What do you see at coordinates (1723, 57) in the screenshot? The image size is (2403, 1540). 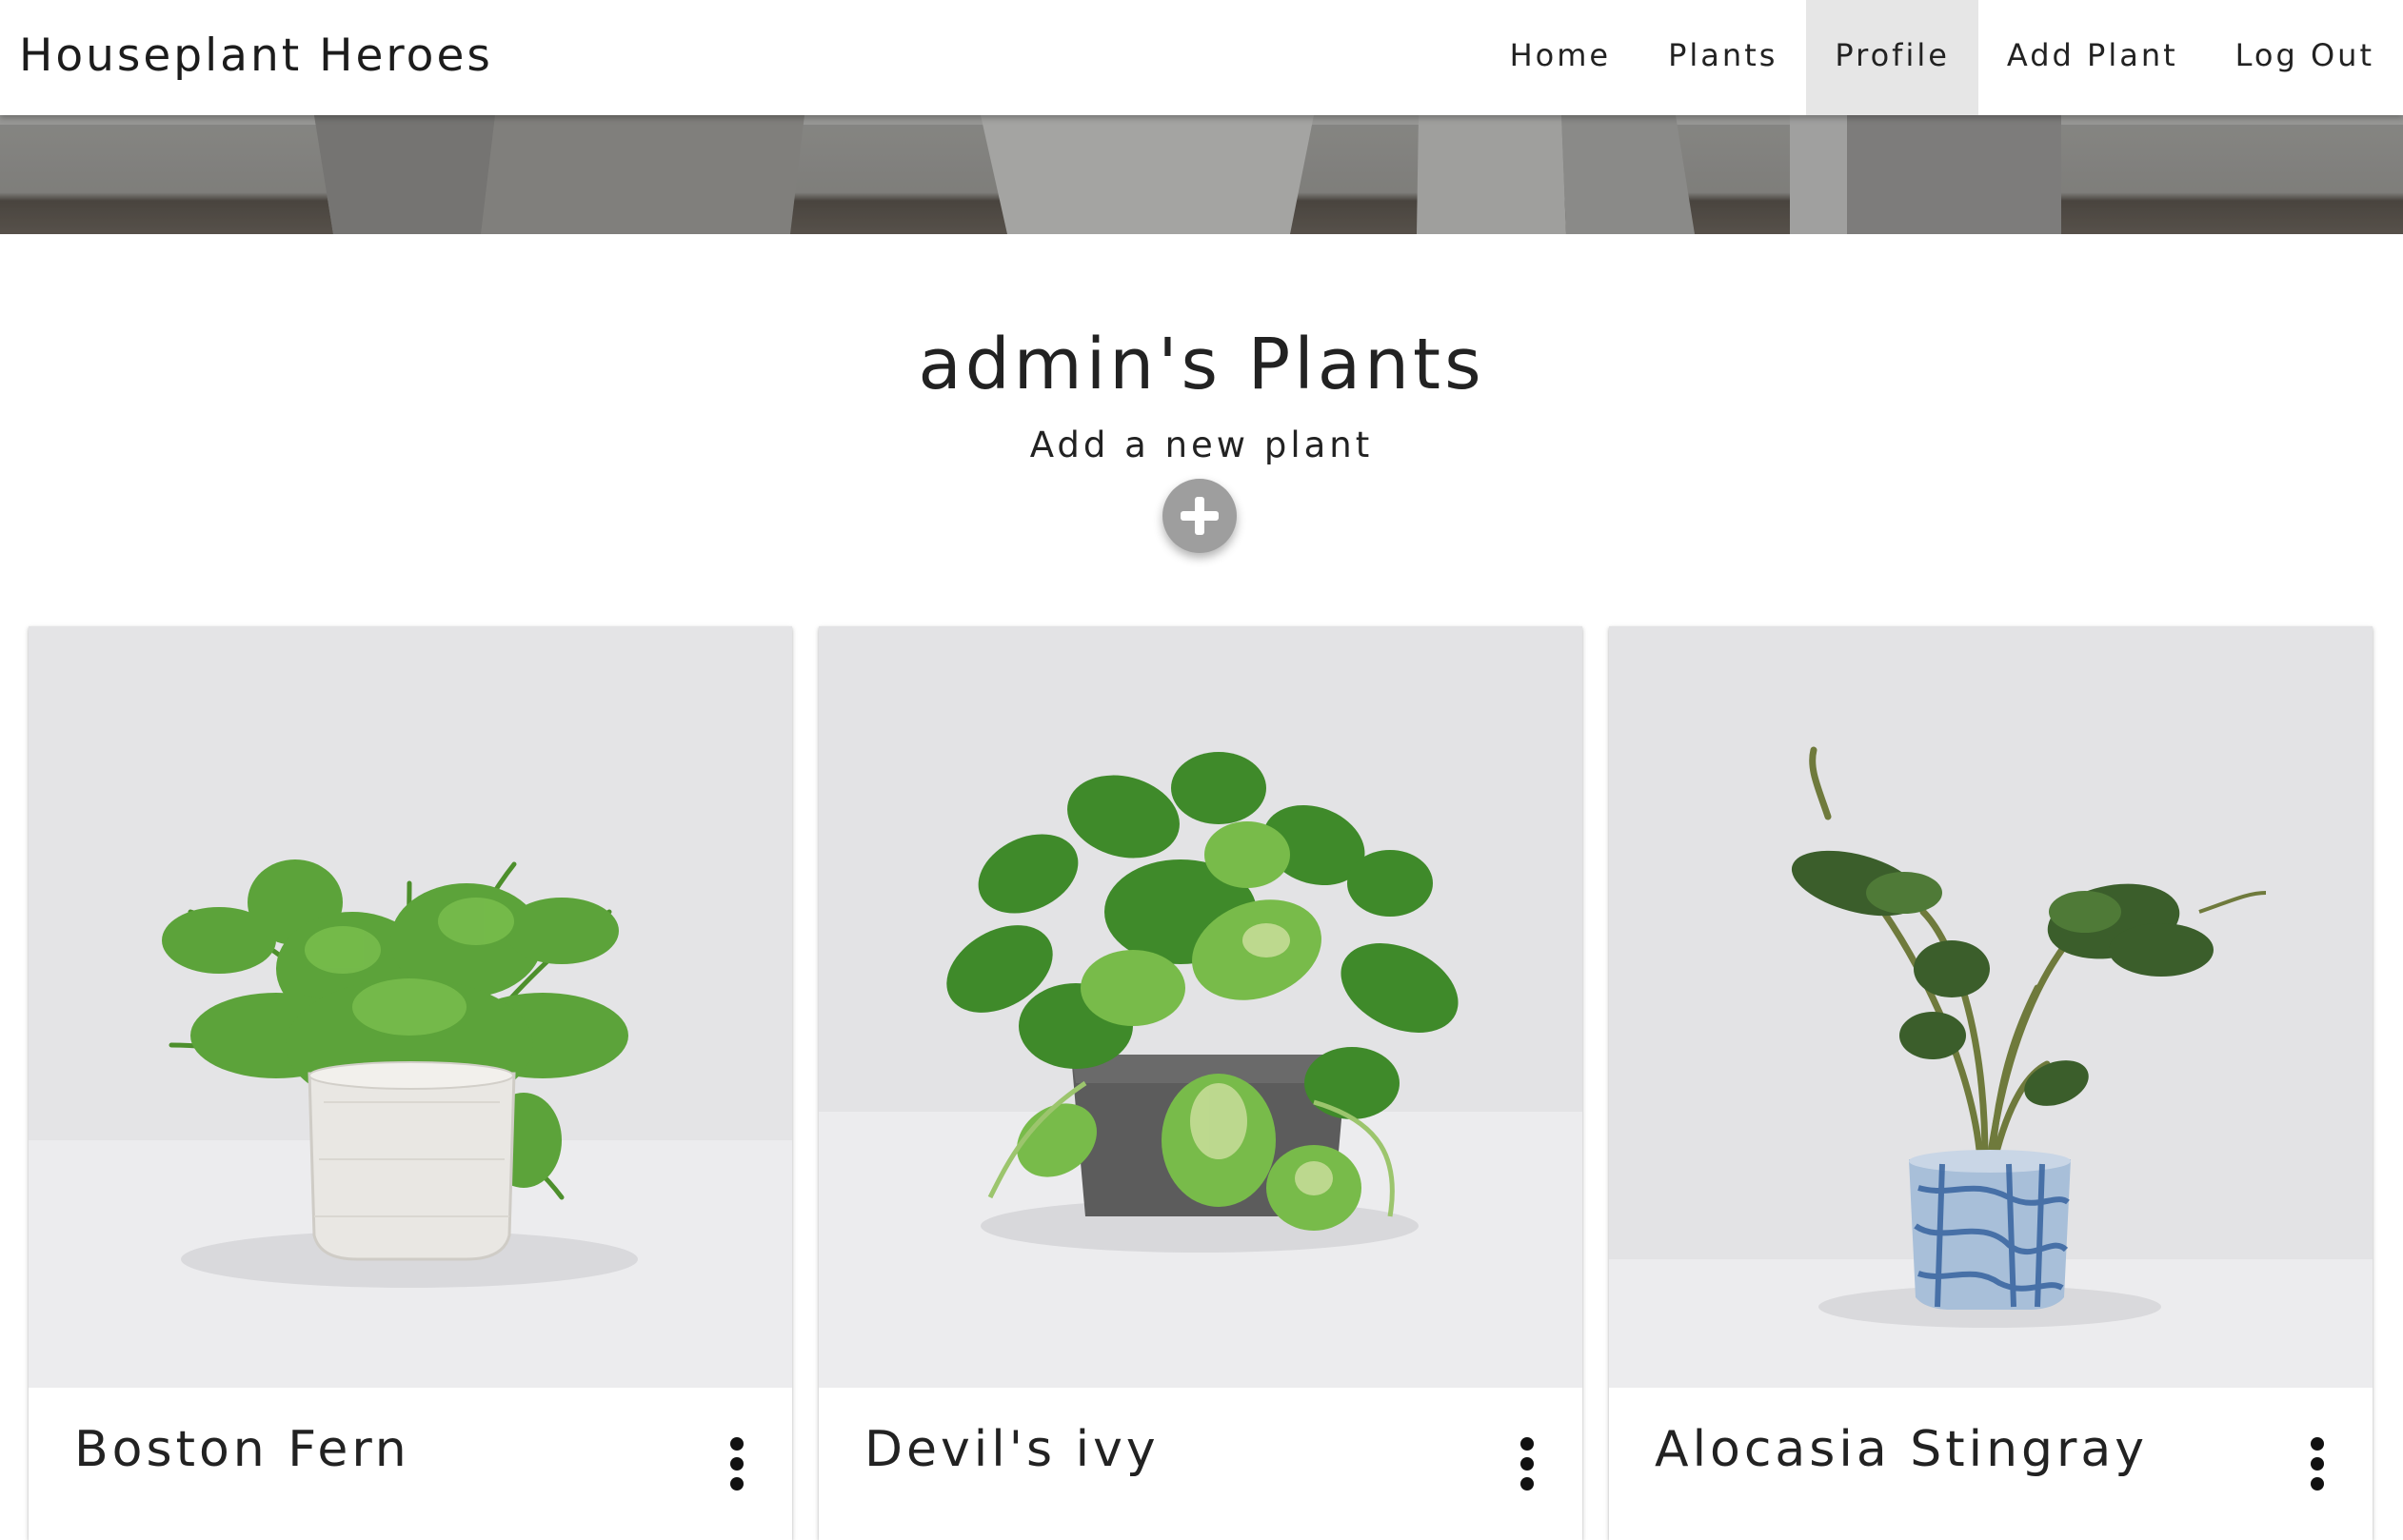 I see `nav-plants: Plants` at bounding box center [1723, 57].